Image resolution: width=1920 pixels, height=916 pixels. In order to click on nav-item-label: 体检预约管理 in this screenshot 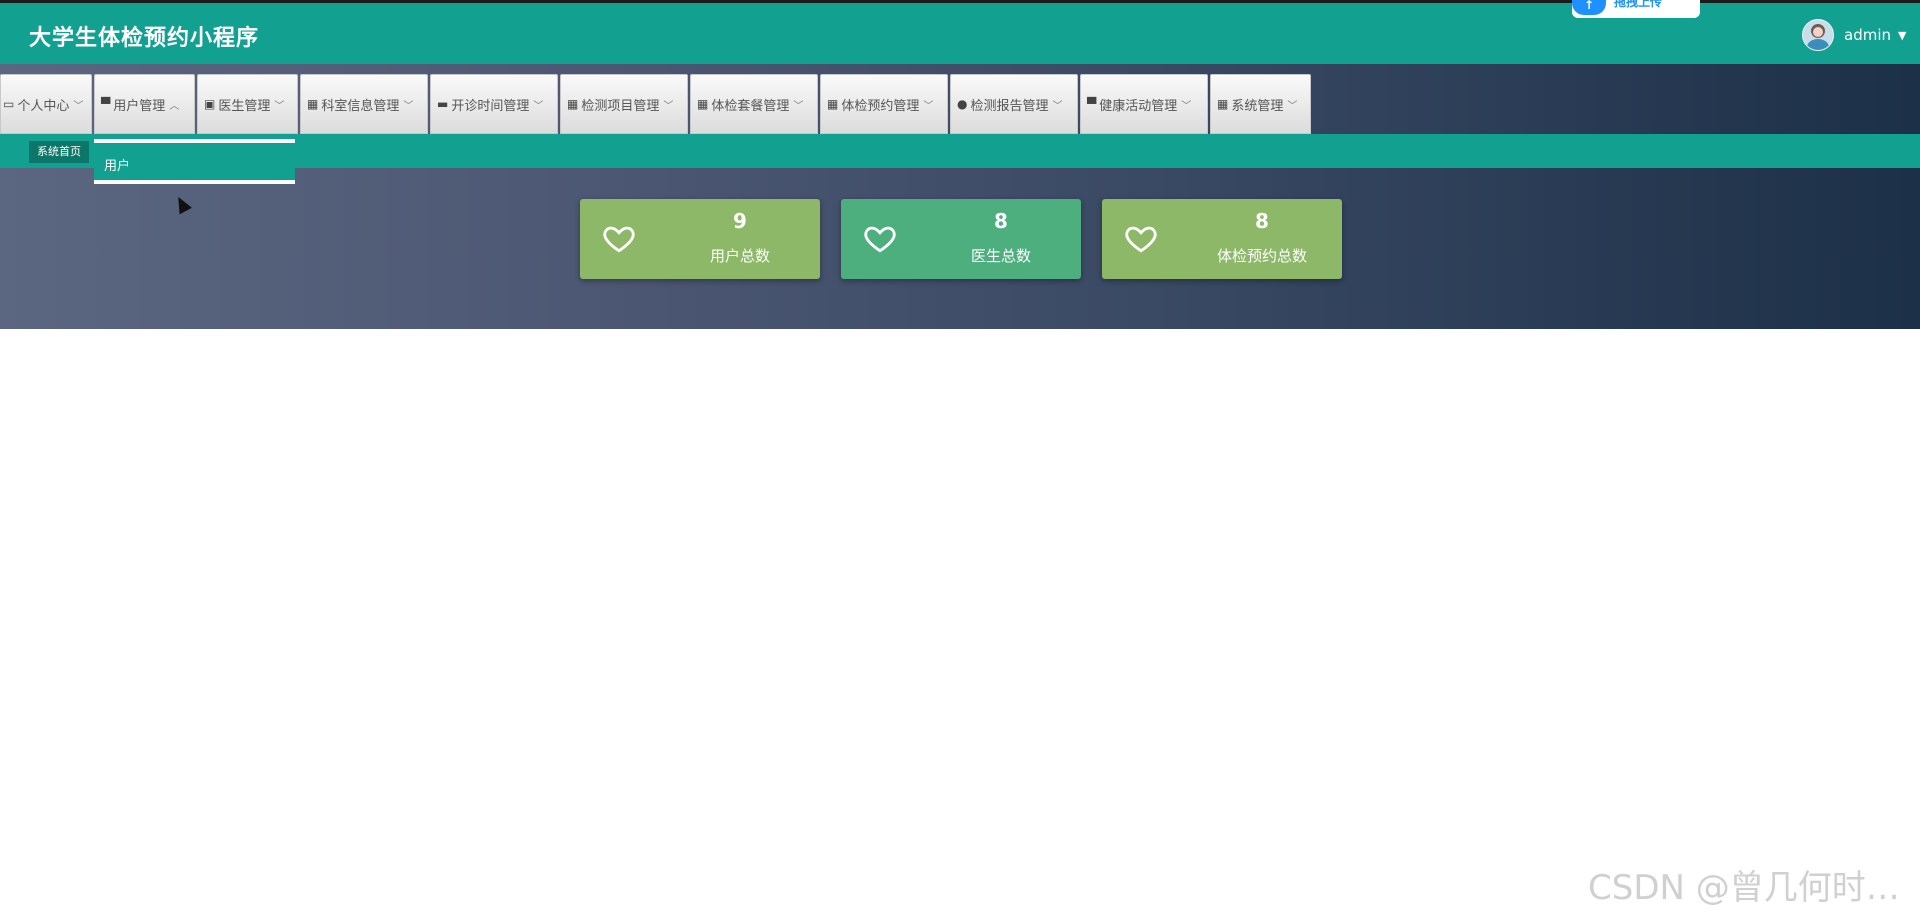, I will do `click(880, 106)`.